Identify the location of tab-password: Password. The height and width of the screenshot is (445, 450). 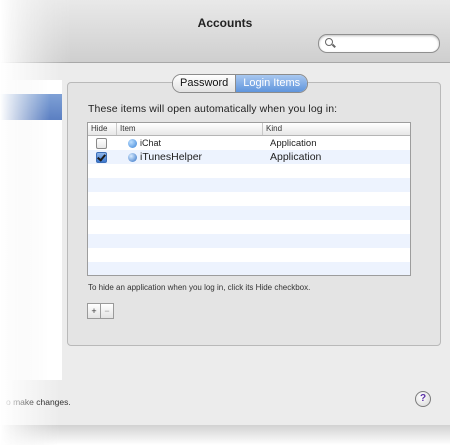
(204, 83).